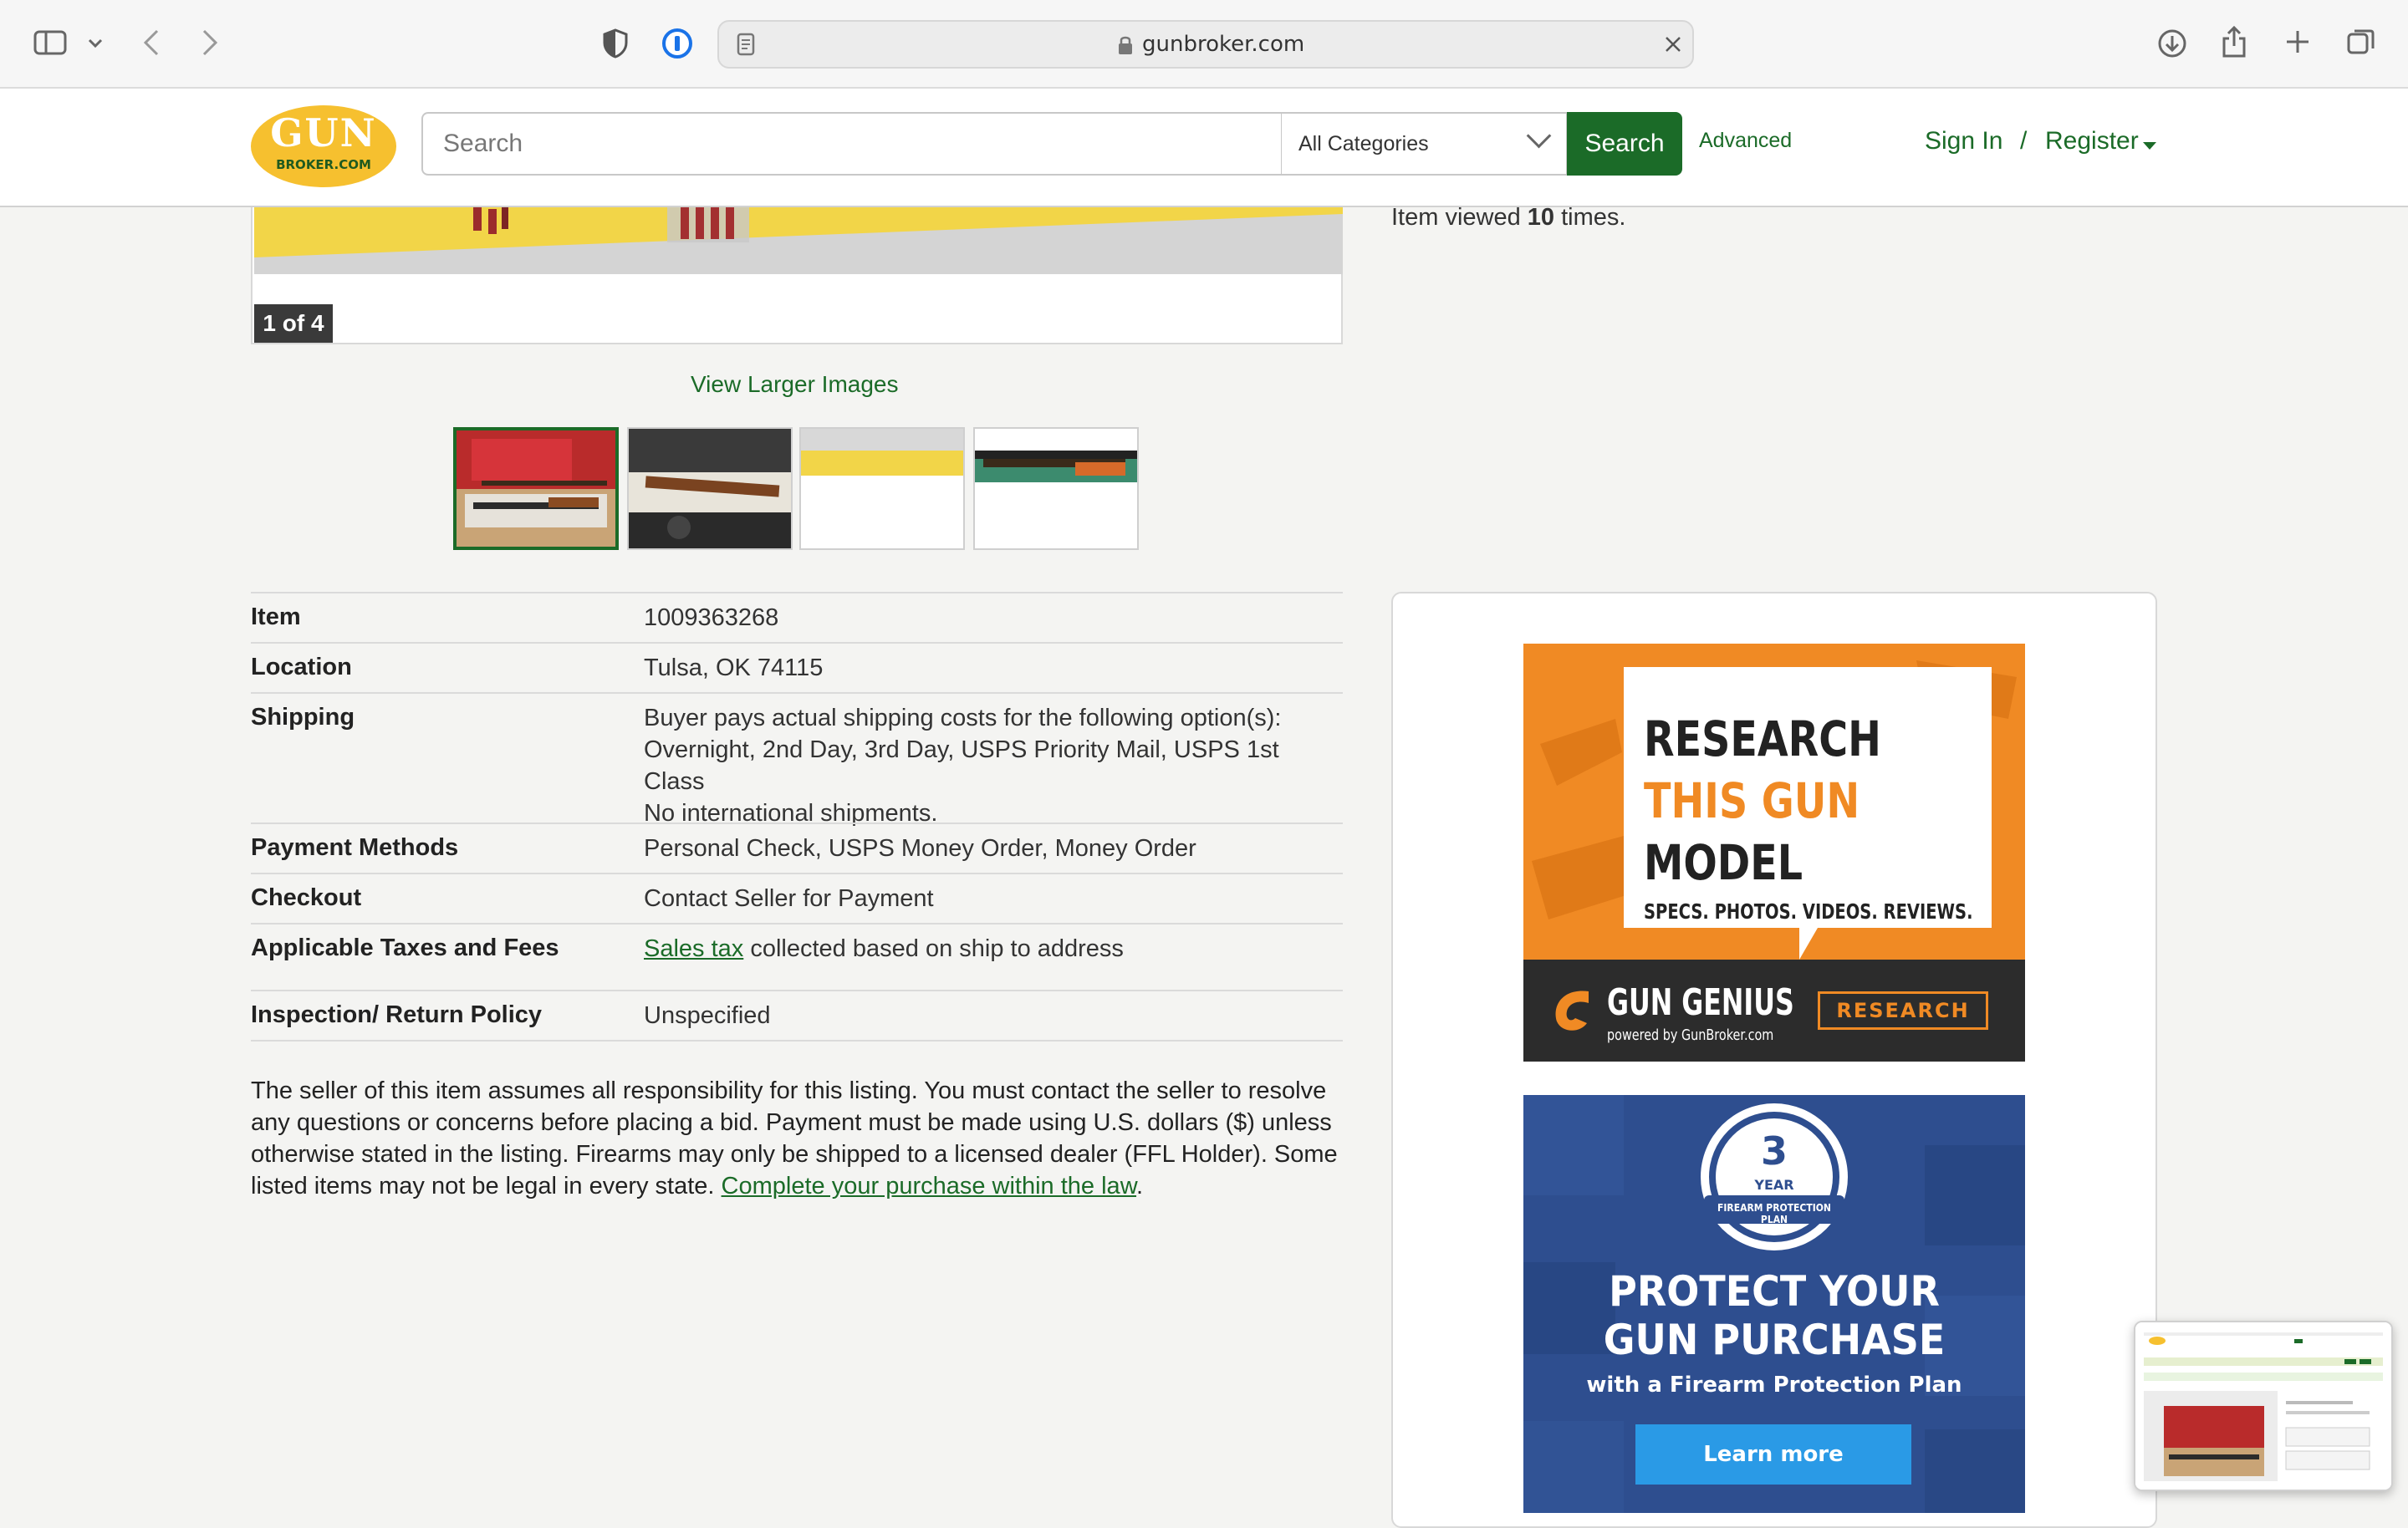 Image resolution: width=2408 pixels, height=1528 pixels. What do you see at coordinates (2172, 43) in the screenshot?
I see `download-icon` at bounding box center [2172, 43].